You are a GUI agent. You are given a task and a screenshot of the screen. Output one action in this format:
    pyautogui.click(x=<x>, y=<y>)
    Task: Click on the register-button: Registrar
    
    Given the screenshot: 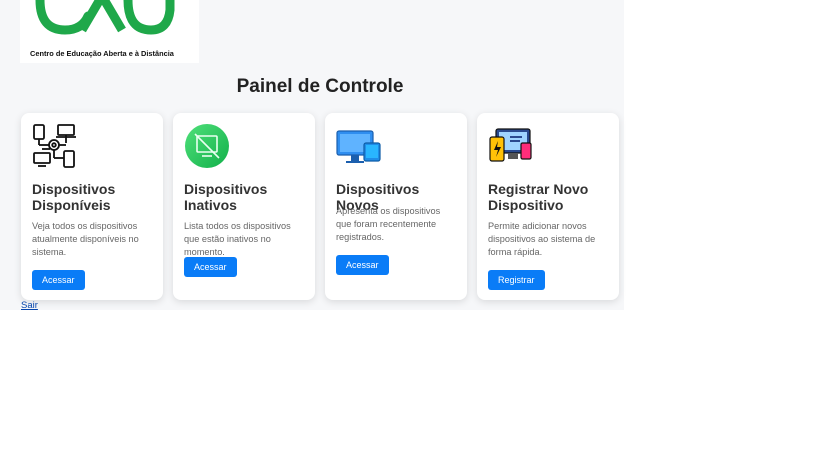 What is the action you would take?
    pyautogui.click(x=516, y=280)
    